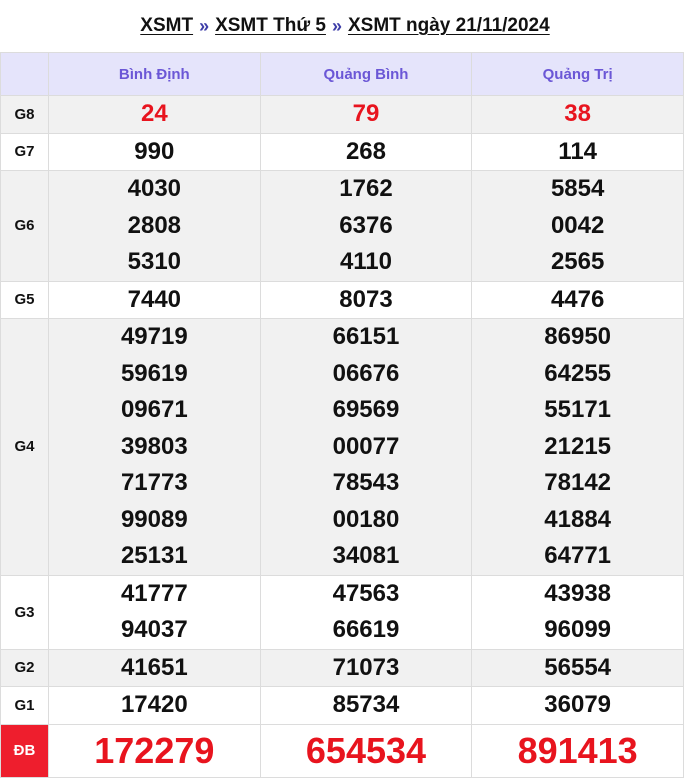 Image resolution: width=690 pixels, height=778 pixels. What do you see at coordinates (366, 410) in the screenshot?
I see `result-number: 69569` at bounding box center [366, 410].